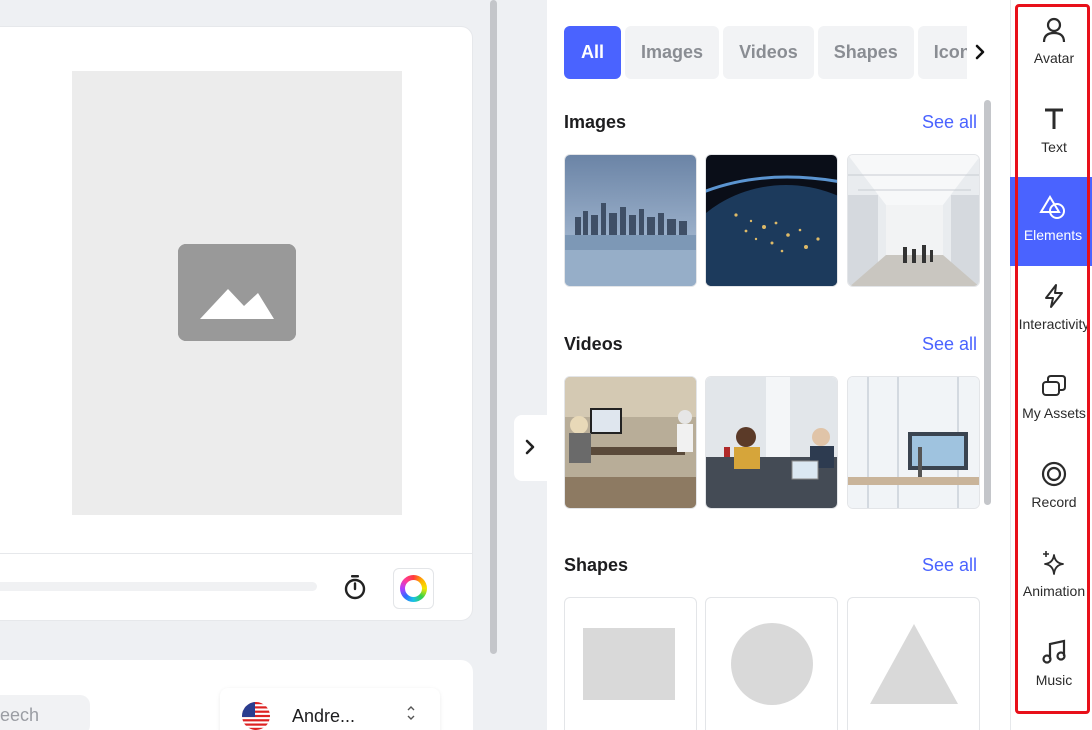 The height and width of the screenshot is (730, 1092). I want to click on text-icon, so click(1054, 118).